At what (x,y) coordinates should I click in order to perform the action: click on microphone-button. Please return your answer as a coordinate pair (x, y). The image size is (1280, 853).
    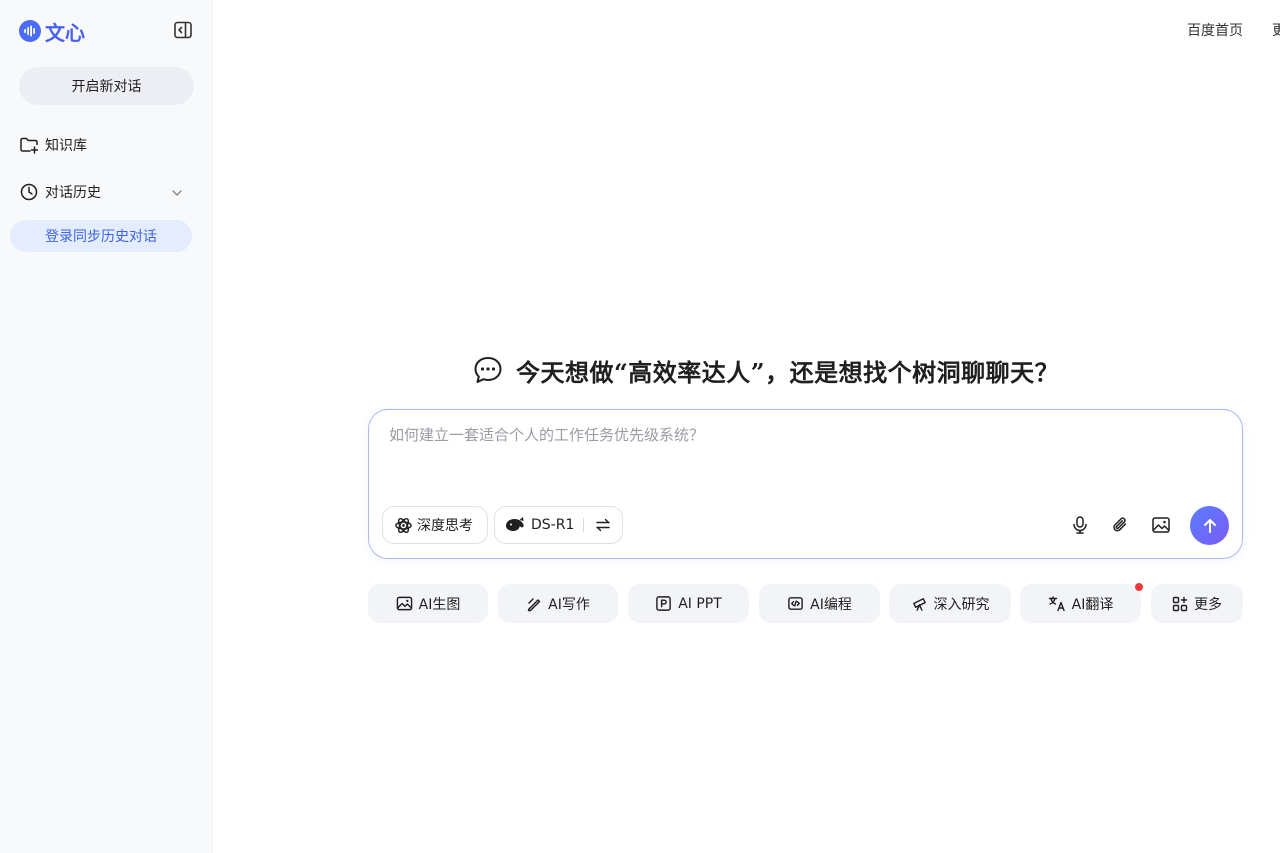
    Looking at the image, I should click on (1080, 525).